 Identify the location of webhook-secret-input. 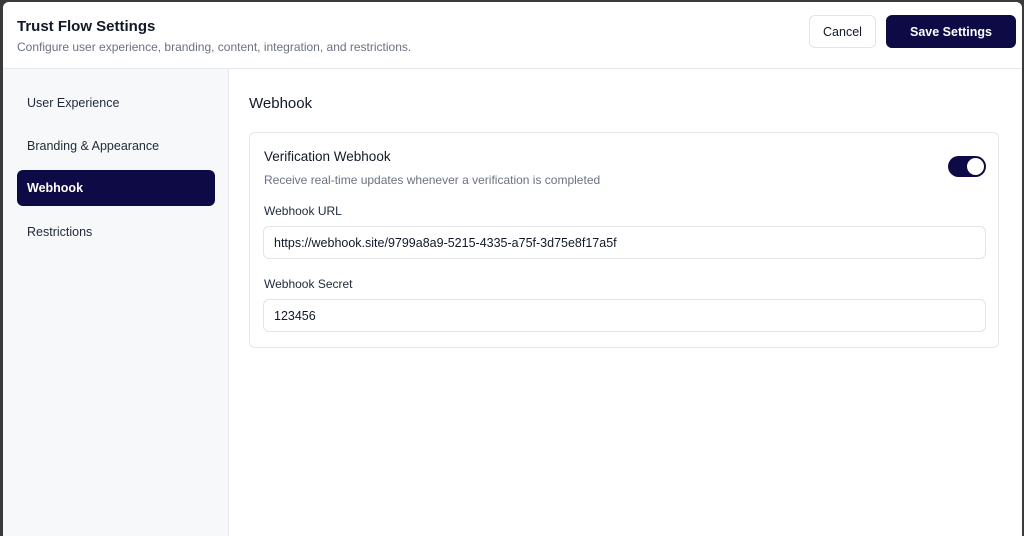
(624, 315).